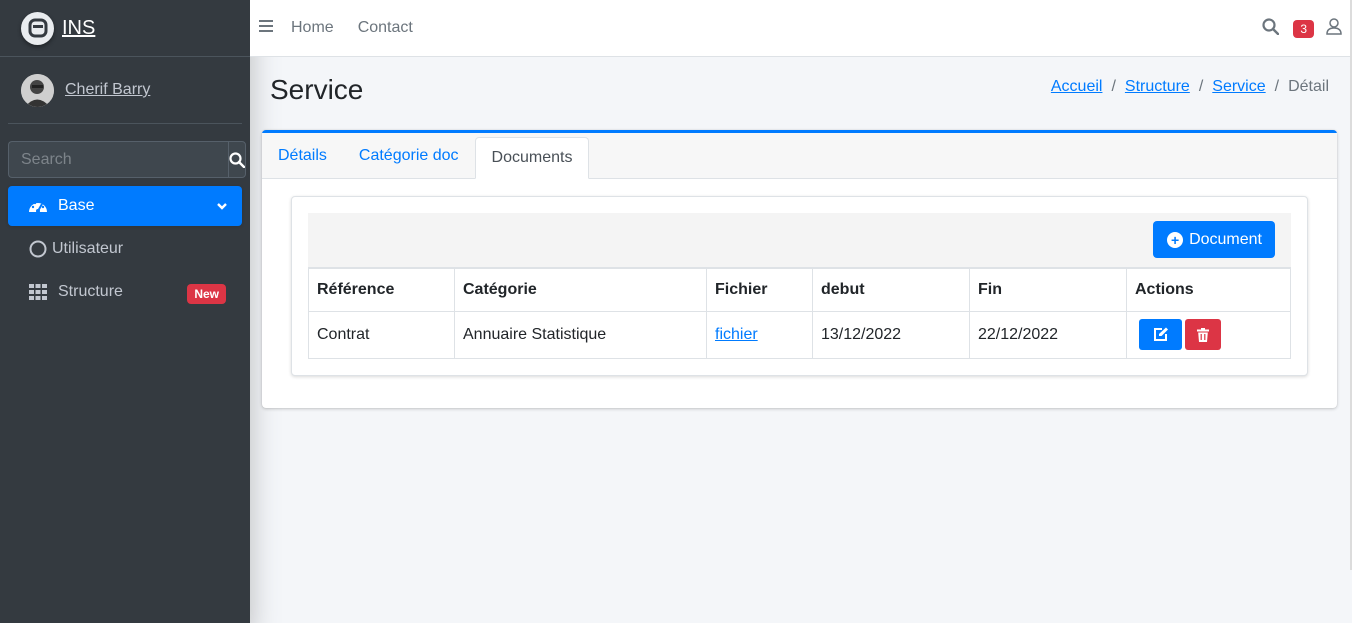 The height and width of the screenshot is (623, 1352). I want to click on column-header-categorie: Catégorie, so click(580, 289).